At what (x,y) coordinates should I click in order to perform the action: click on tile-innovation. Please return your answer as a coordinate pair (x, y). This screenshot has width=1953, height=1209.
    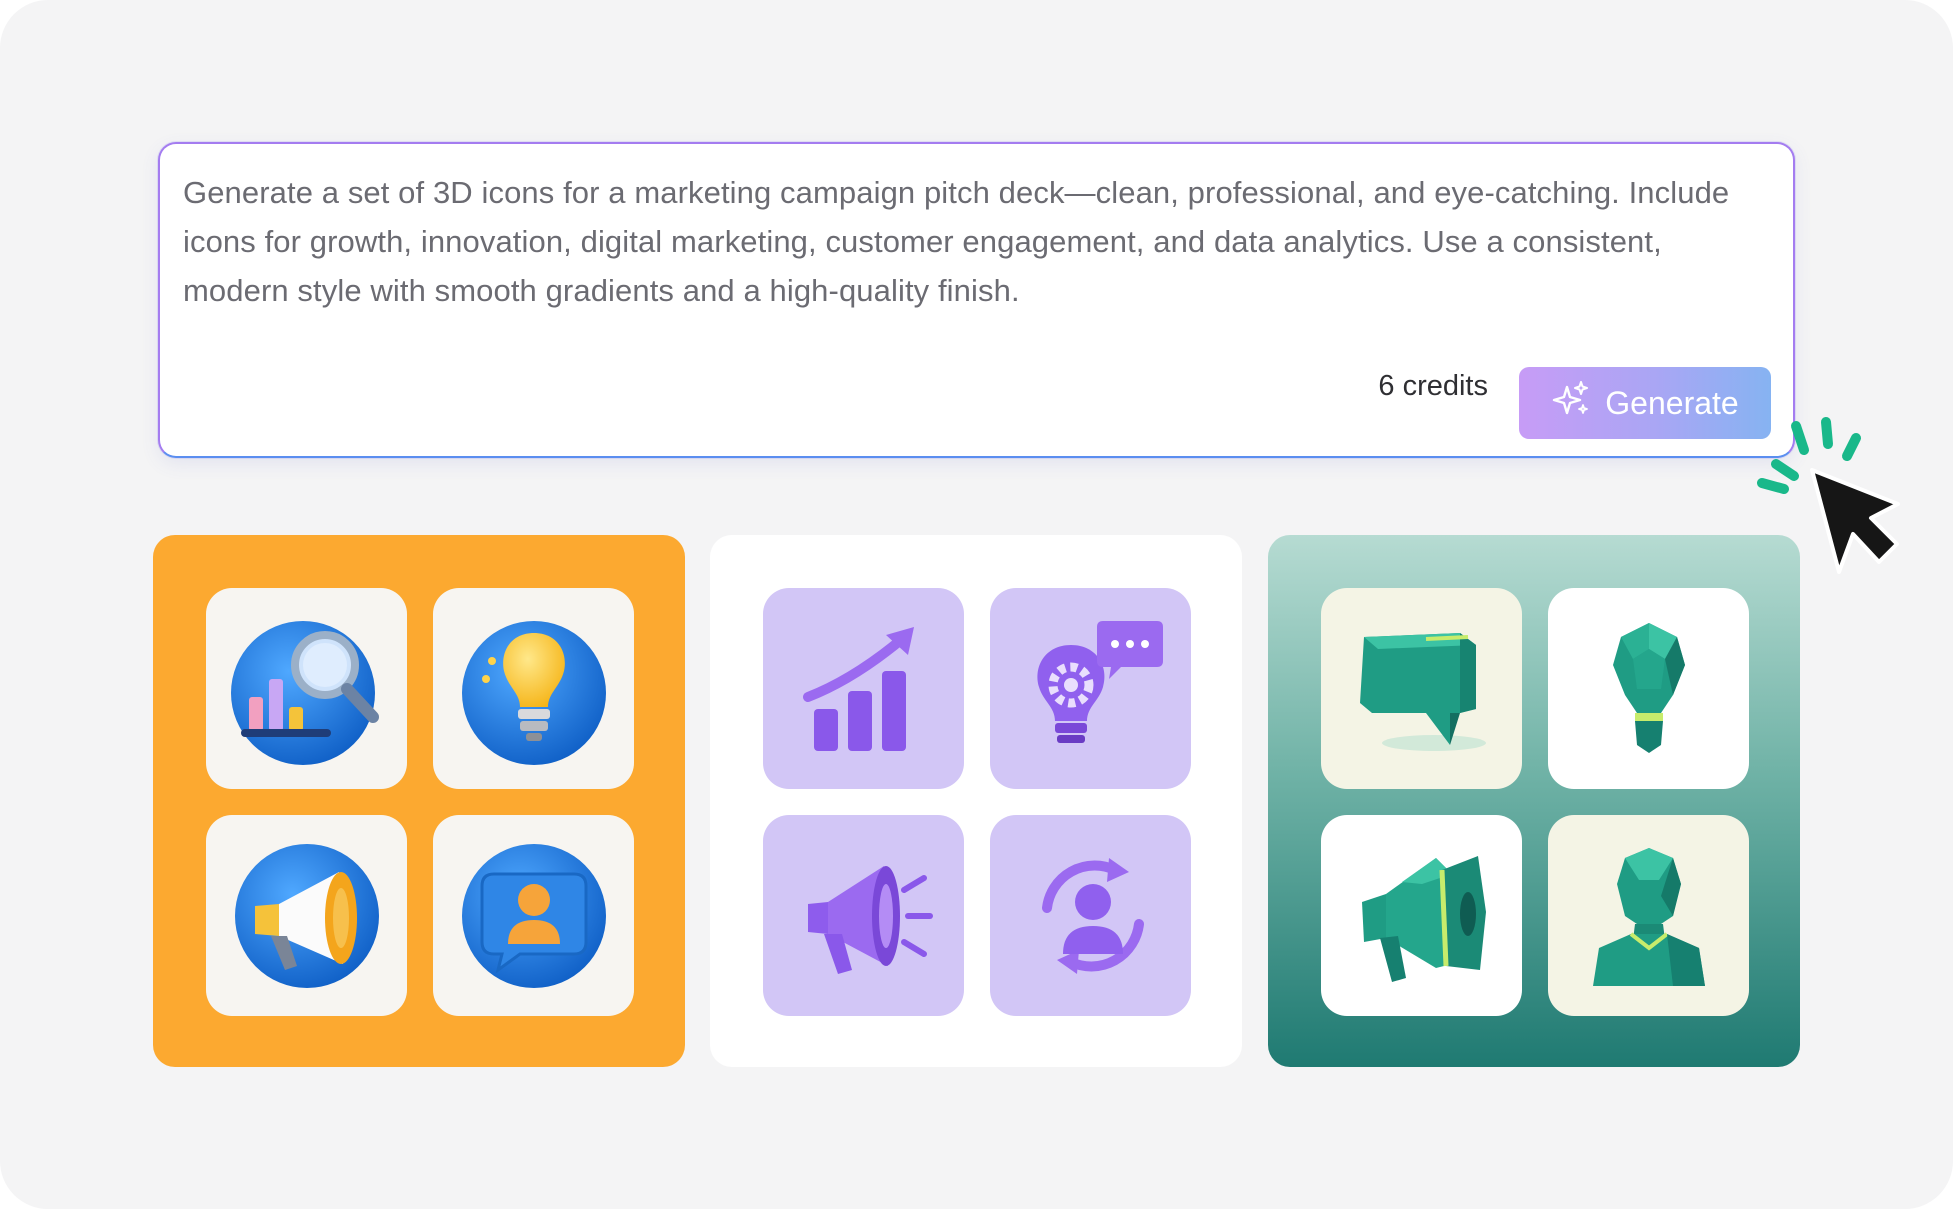
    Looking at the image, I should click on (1090, 688).